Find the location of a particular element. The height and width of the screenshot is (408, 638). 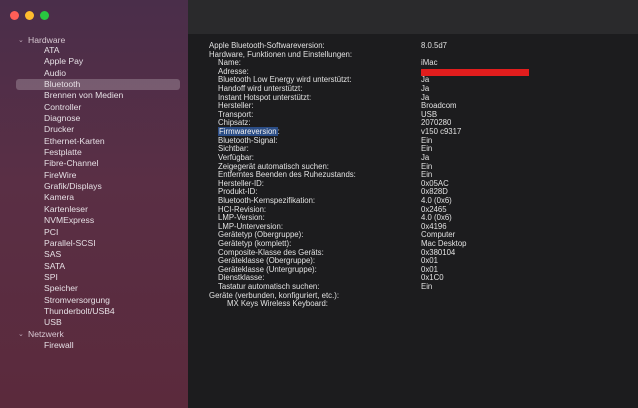

sidebar-item-sas: SAS is located at coordinates (90, 254).